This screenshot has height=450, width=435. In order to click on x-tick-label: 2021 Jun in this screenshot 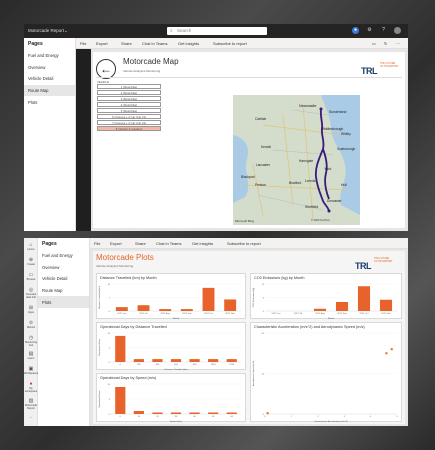, I will do `click(276, 314)`.